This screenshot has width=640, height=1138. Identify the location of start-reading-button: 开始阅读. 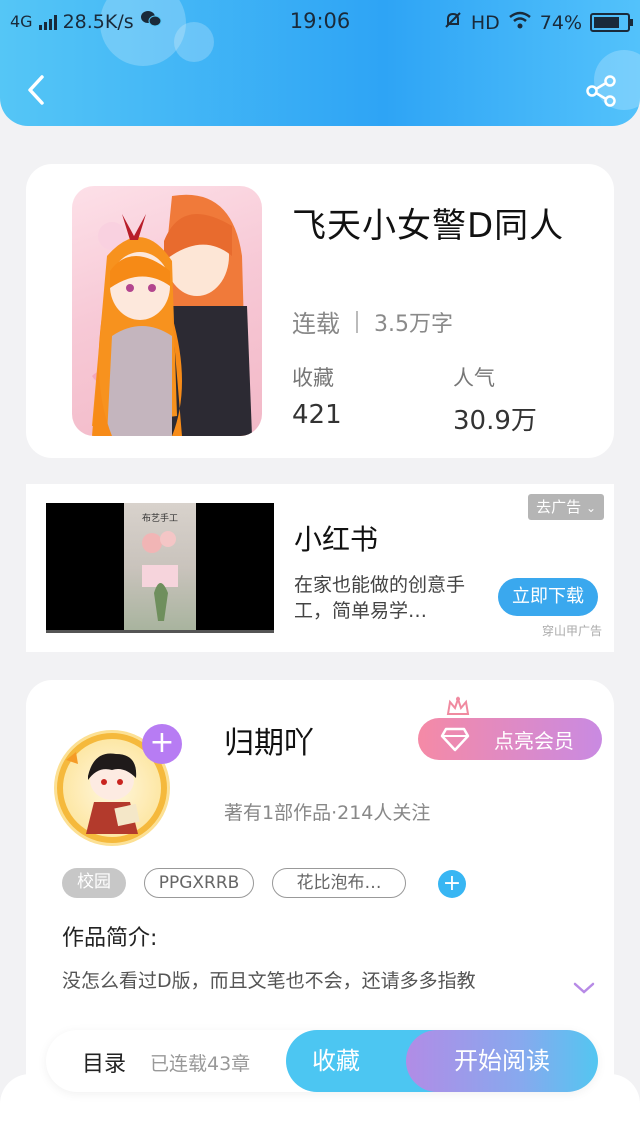
(502, 1061).